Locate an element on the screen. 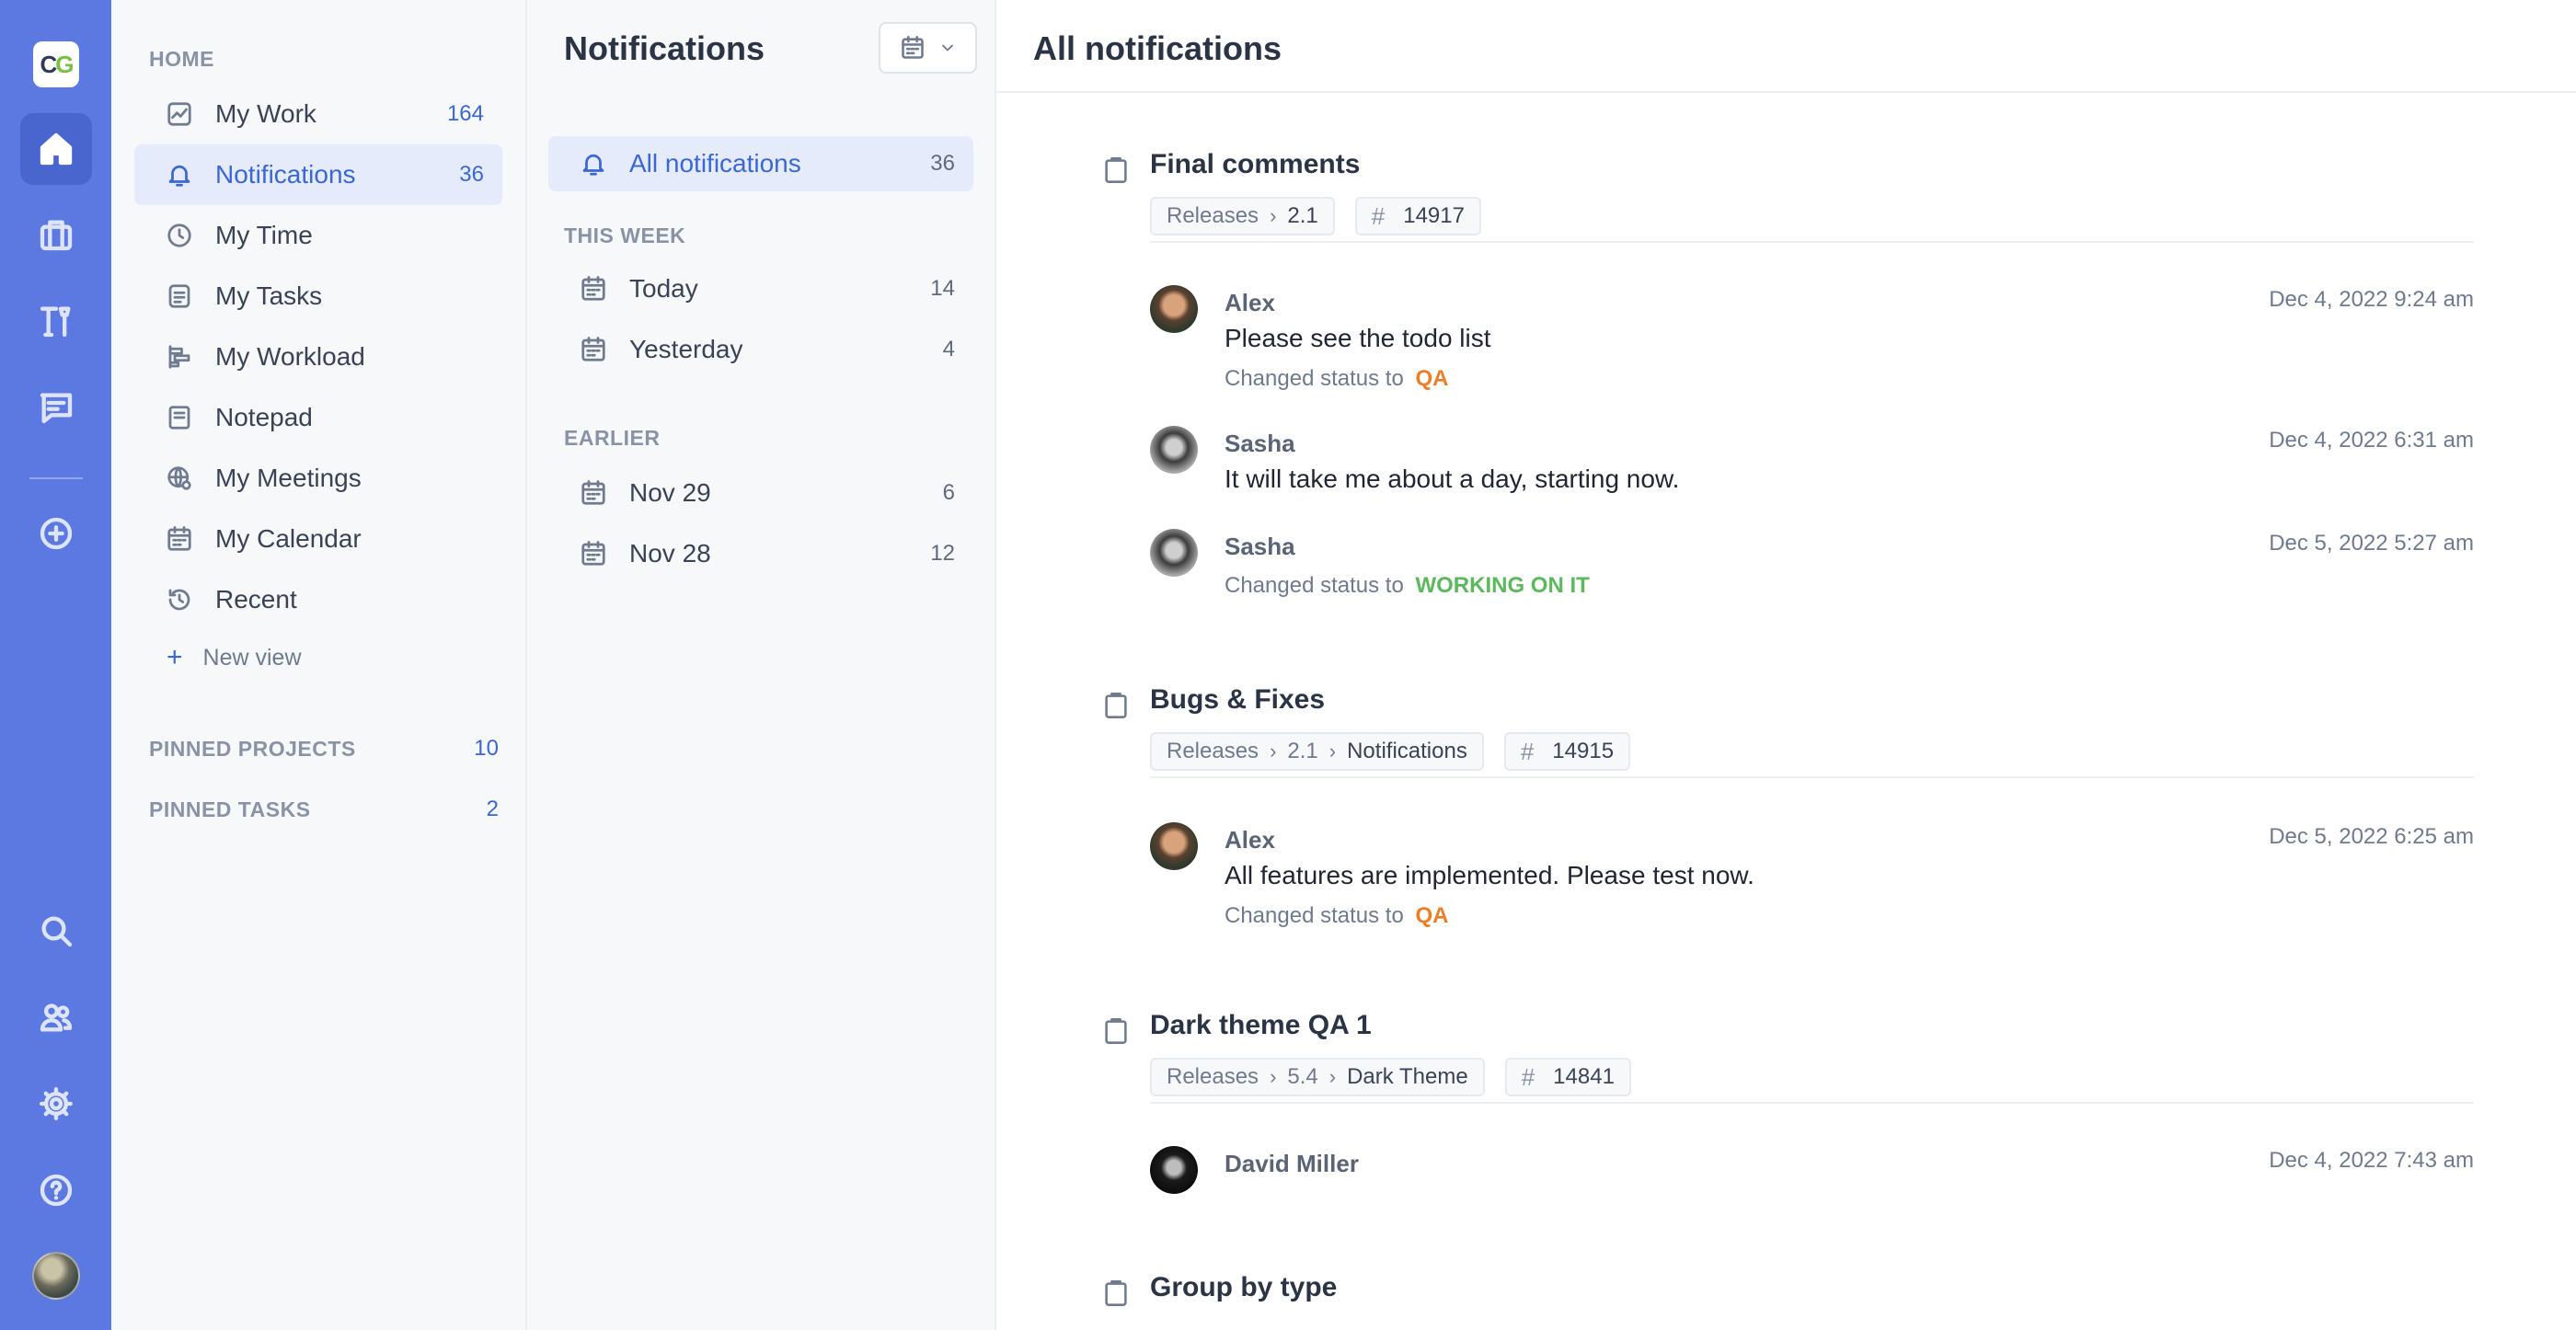 This screenshot has height=1330, width=2576. comment-text: Please see the todo list is located at coordinates (1358, 338).